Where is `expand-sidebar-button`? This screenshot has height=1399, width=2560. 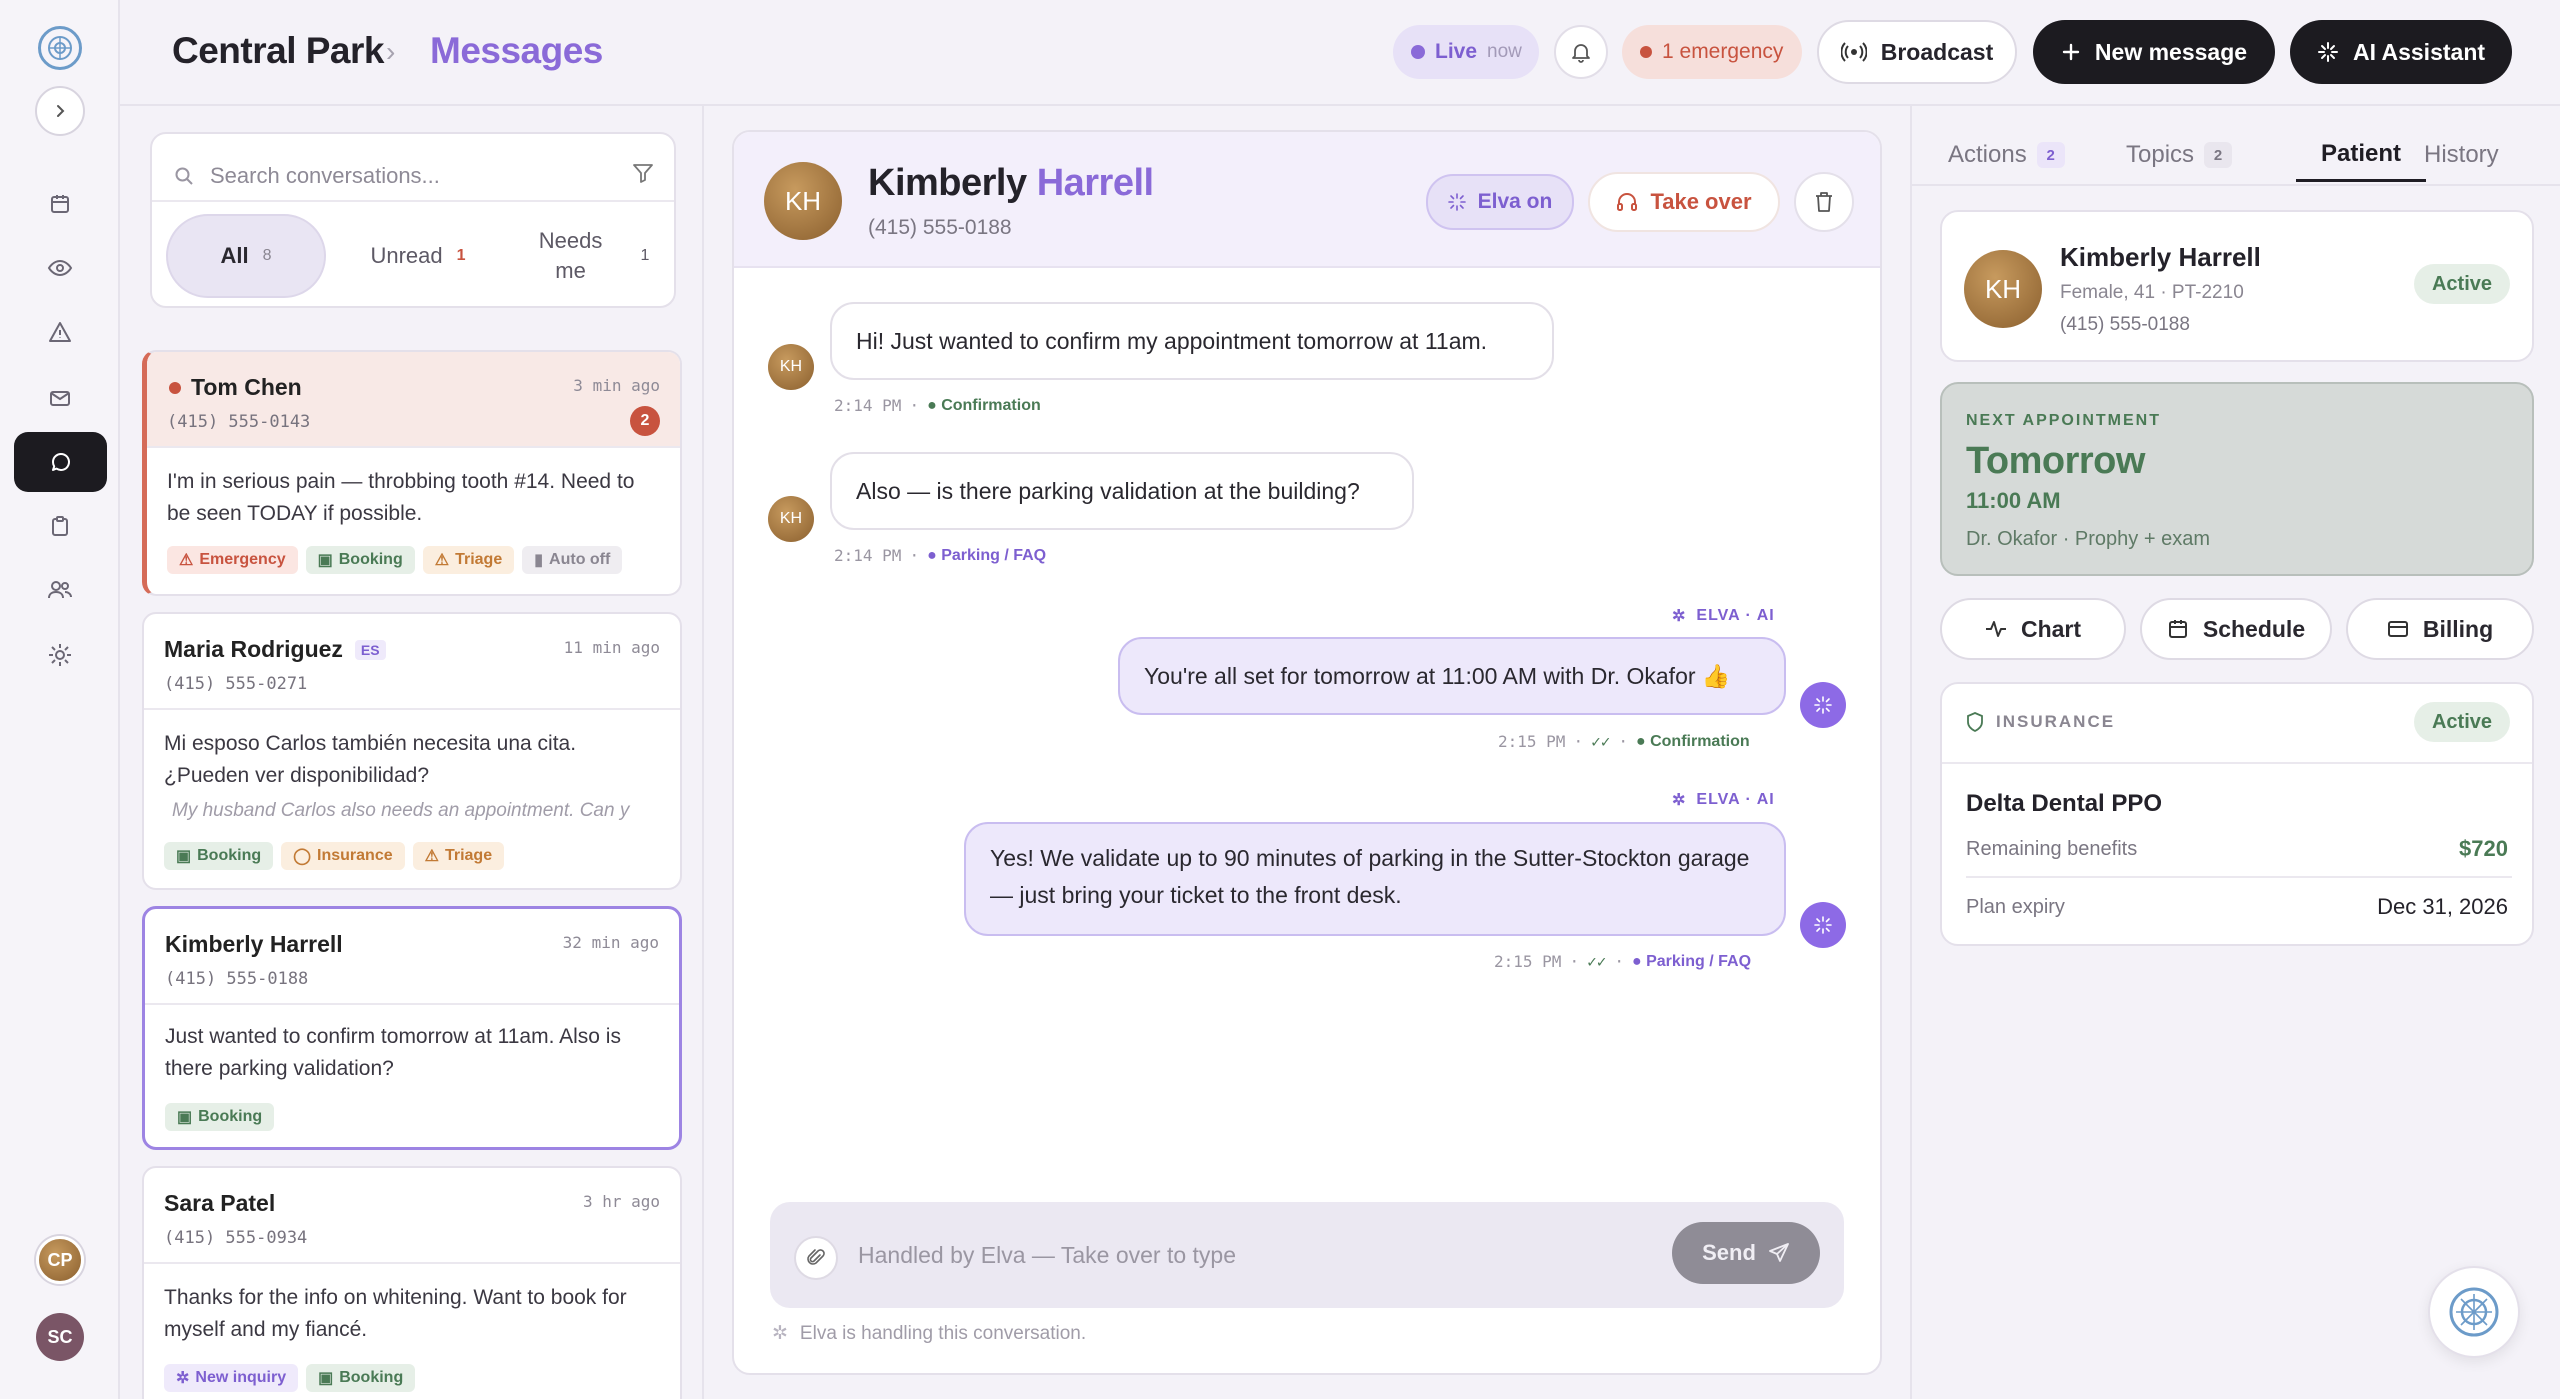 expand-sidebar-button is located at coordinates (60, 111).